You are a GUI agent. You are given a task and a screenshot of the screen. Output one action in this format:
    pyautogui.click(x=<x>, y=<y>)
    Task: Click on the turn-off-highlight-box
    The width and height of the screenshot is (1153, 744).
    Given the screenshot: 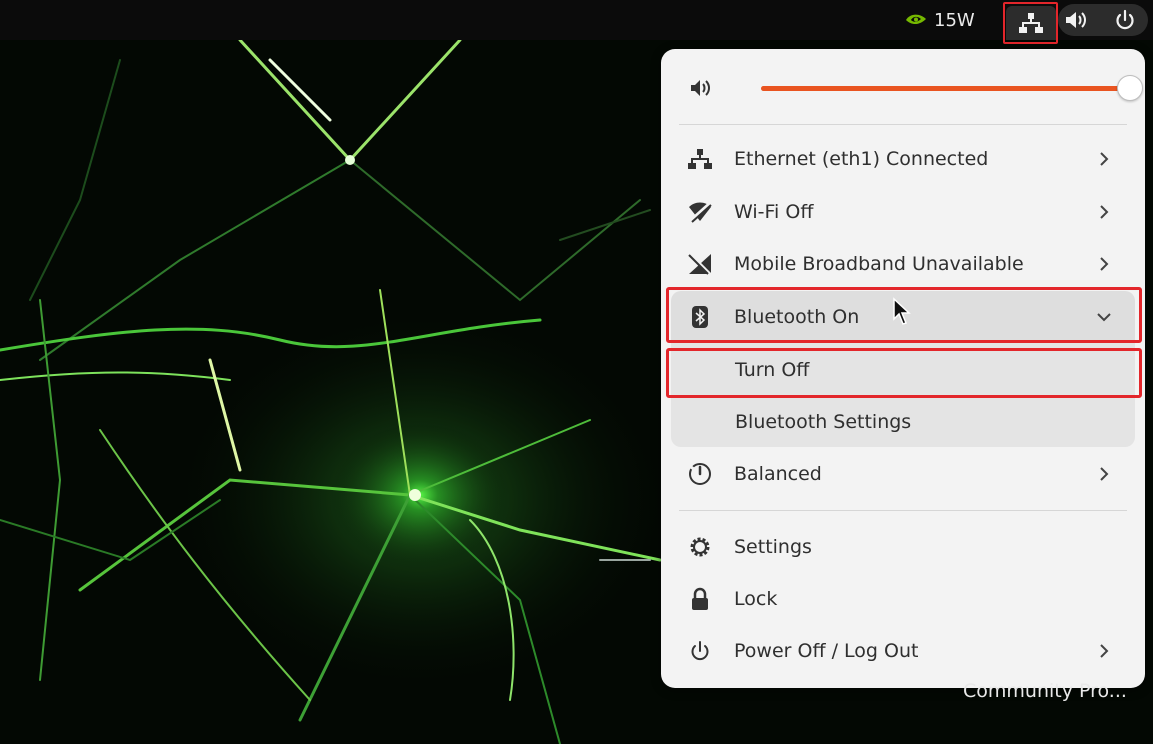 What is the action you would take?
    pyautogui.click(x=904, y=373)
    